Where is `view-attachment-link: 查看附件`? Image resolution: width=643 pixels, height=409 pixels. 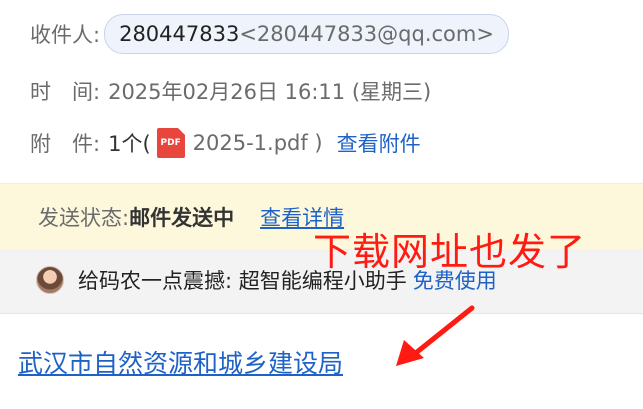
view-attachment-link: 查看附件 is located at coordinates (379, 143).